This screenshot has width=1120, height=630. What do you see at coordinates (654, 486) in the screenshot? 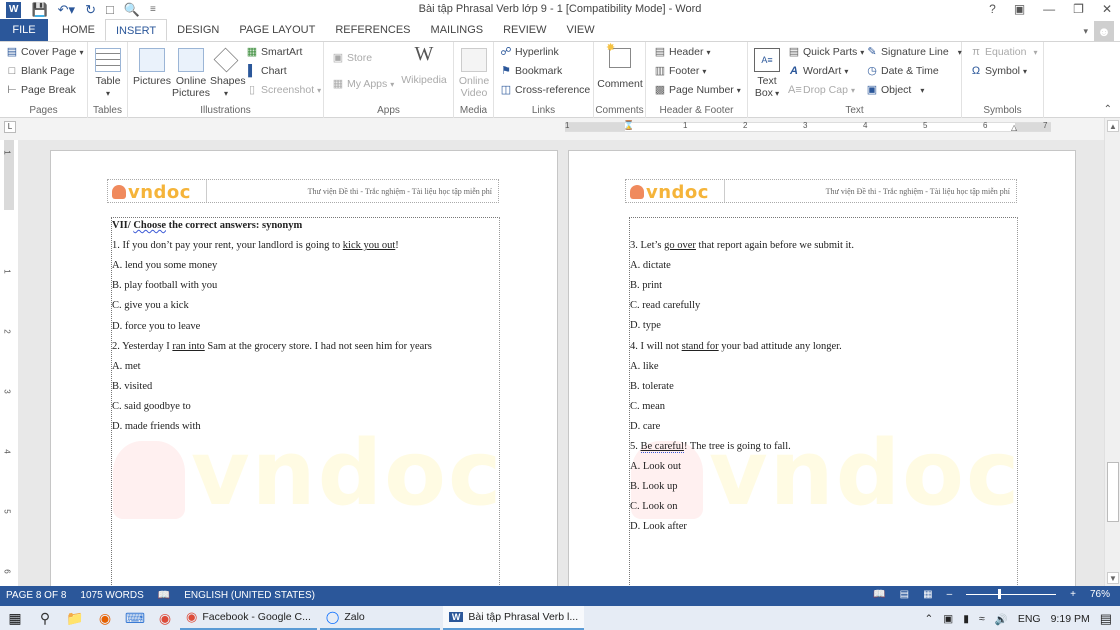
I see `document-line: B. Look up` at bounding box center [654, 486].